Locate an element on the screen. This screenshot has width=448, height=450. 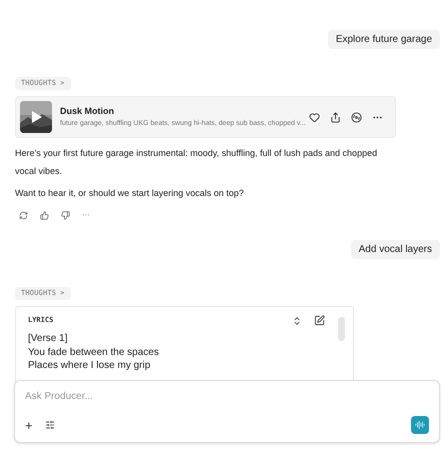
add-button: + is located at coordinates (29, 425).